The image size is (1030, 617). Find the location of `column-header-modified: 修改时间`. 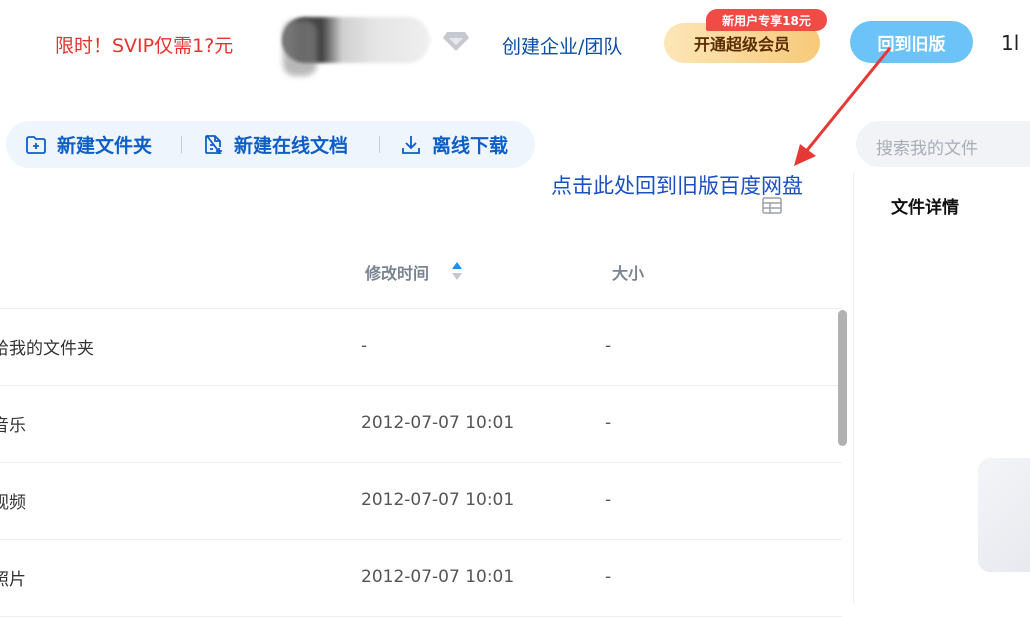

column-header-modified: 修改时间 is located at coordinates (397, 272).